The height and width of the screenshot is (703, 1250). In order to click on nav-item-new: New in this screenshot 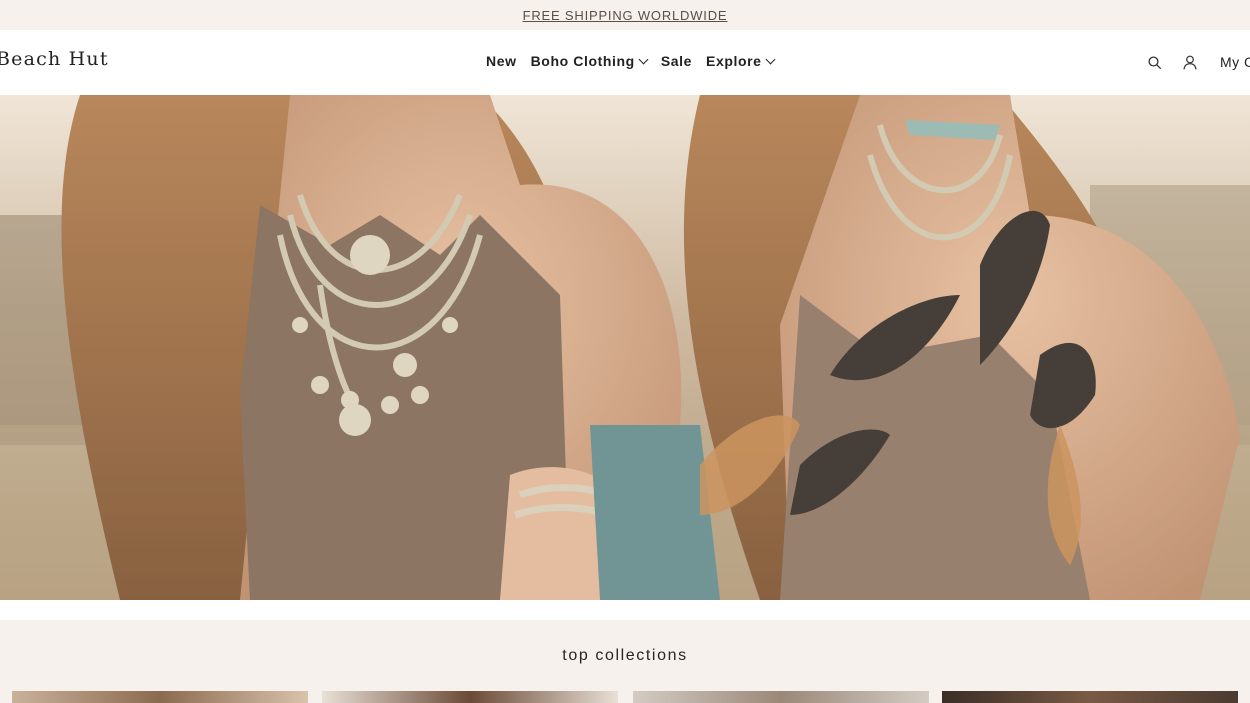, I will do `click(501, 61)`.